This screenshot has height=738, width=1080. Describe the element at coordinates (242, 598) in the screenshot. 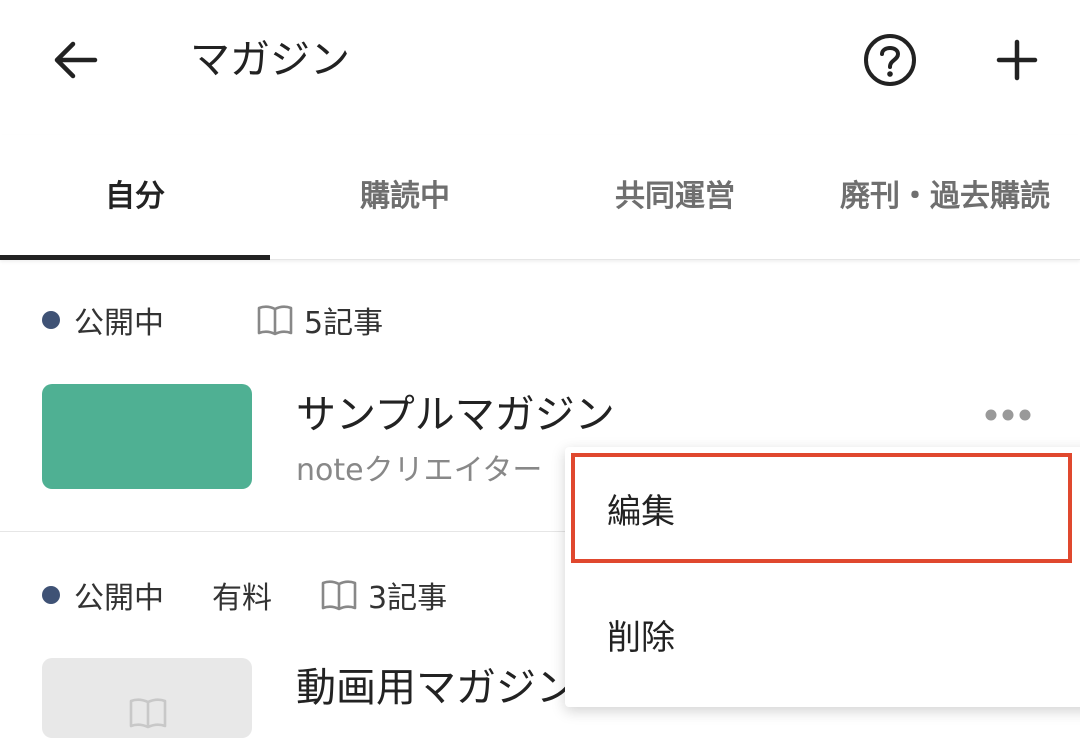

I see `paid-label: 有料` at that location.